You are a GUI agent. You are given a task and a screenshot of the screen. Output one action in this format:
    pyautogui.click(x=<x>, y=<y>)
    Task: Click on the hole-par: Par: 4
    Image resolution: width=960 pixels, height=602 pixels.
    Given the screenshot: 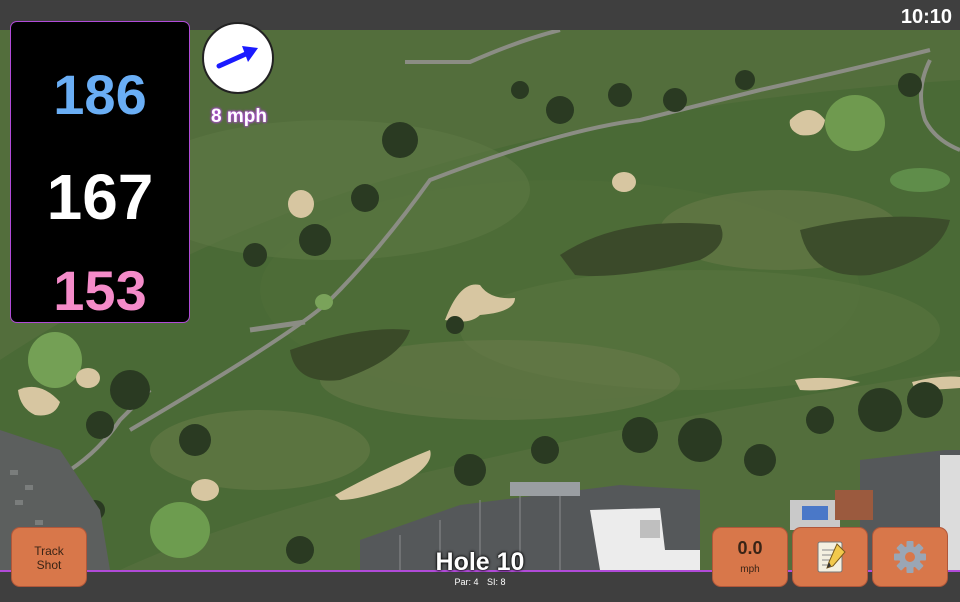 What is the action you would take?
    pyautogui.click(x=466, y=582)
    